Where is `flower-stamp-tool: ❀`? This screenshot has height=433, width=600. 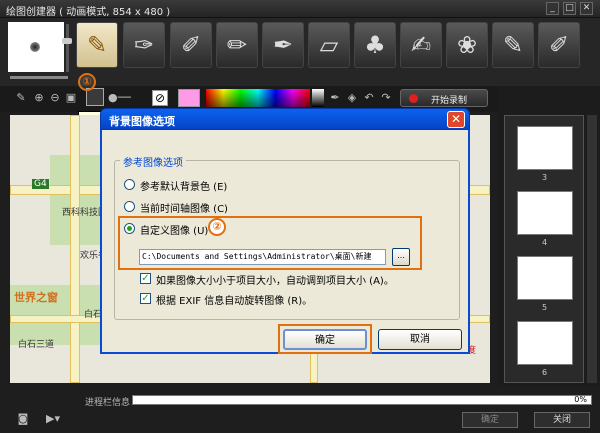 flower-stamp-tool: ❀ is located at coordinates (467, 45).